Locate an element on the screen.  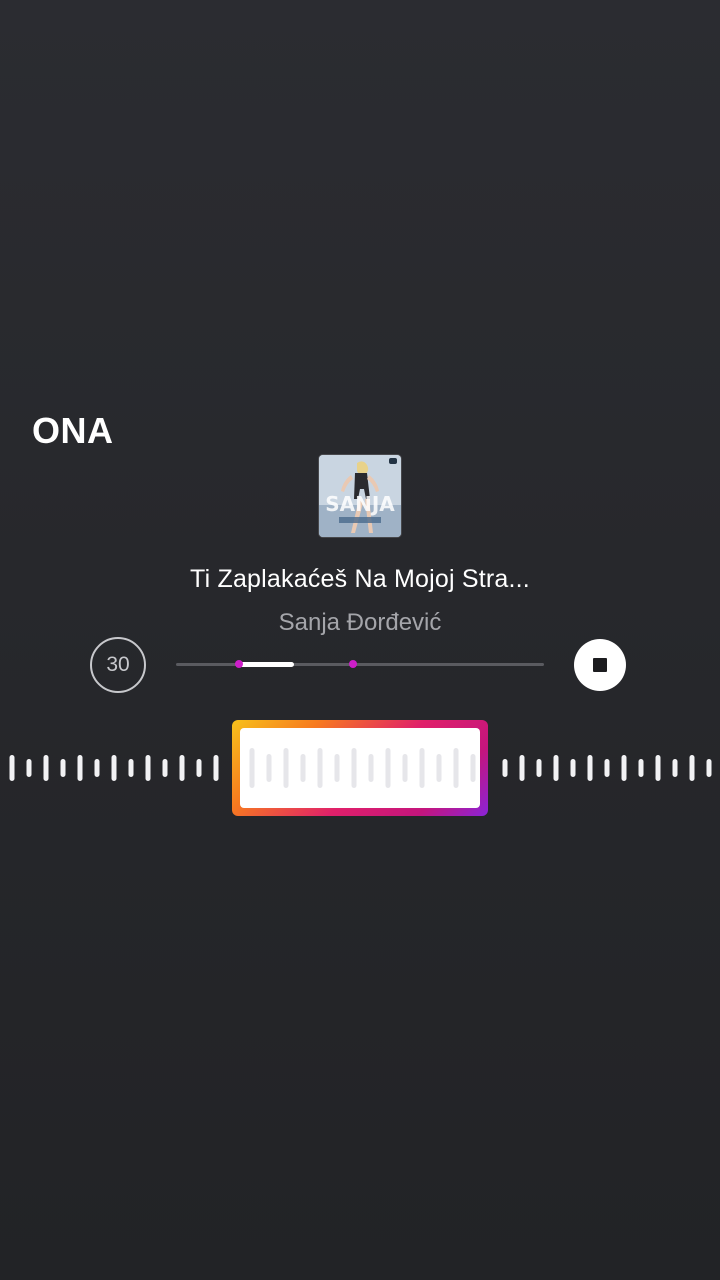
clip-duration-label: 30 is located at coordinates (118, 664).